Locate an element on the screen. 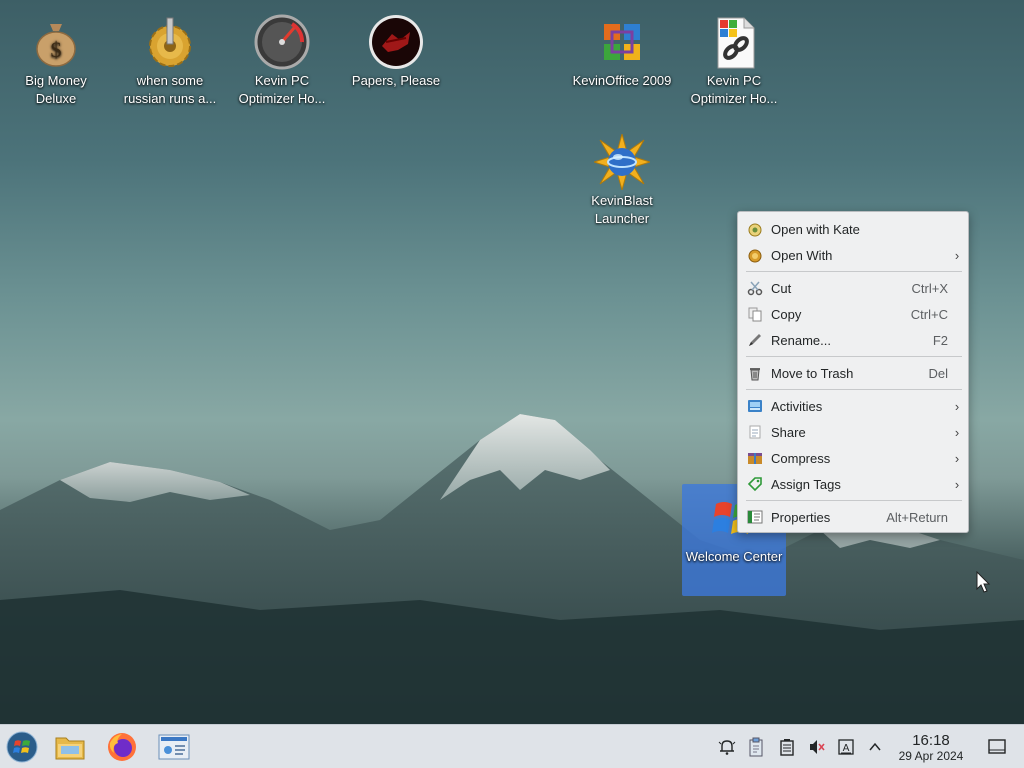 Image resolution: width=1024 pixels, height=768 pixels. menu-item-assign-tags: Assign Tags › is located at coordinates (853, 484).